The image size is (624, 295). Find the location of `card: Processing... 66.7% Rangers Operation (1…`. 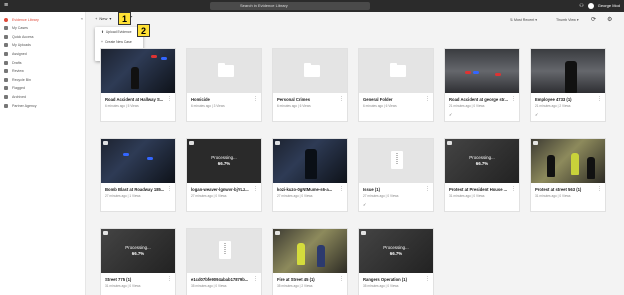

card: Processing... 66.7% Rangers Operation (1… is located at coordinates (396, 261).